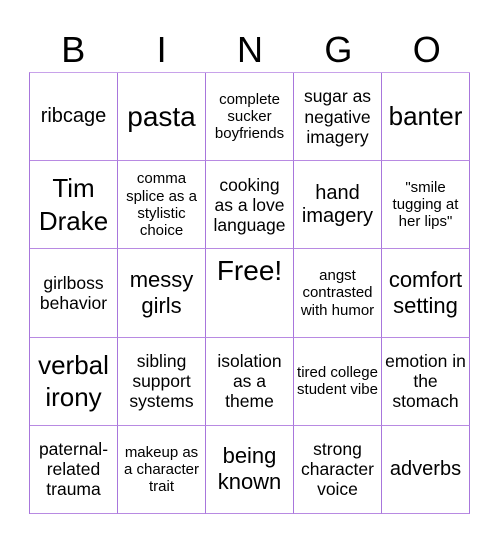 This screenshot has width=500, height=544. I want to click on bingo-cell: emotion in the stomach, so click(426, 381).